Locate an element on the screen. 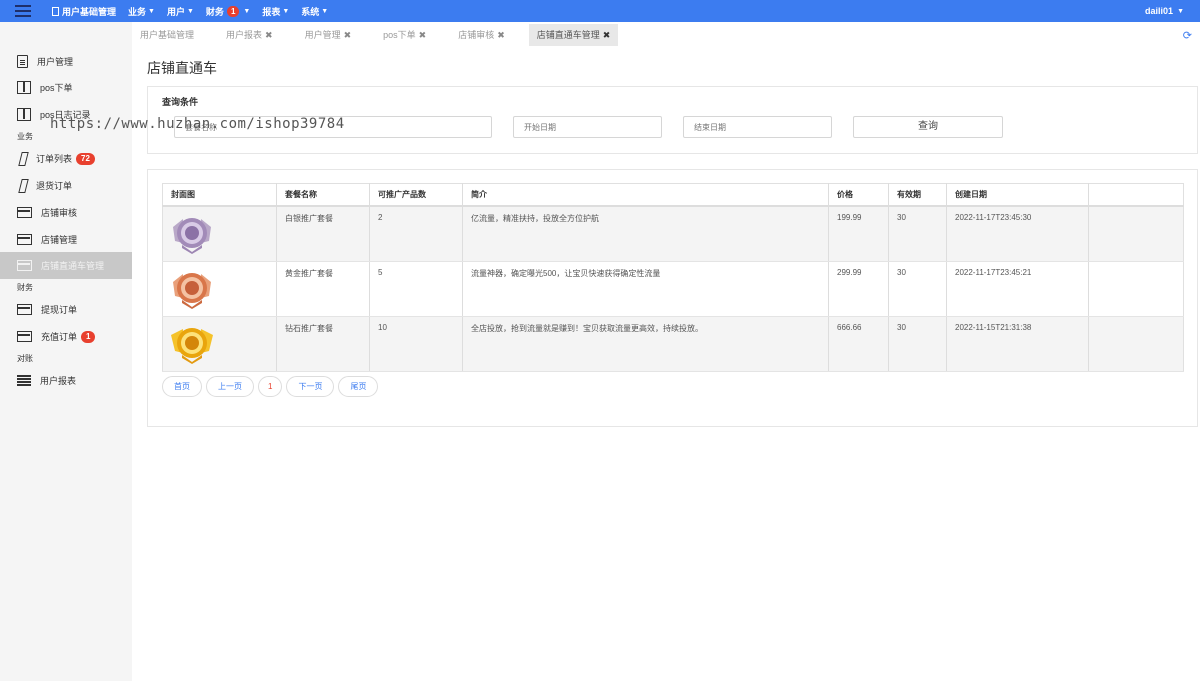  created-date-cell: 2022-11-17T23:45:21 is located at coordinates (1017, 289).